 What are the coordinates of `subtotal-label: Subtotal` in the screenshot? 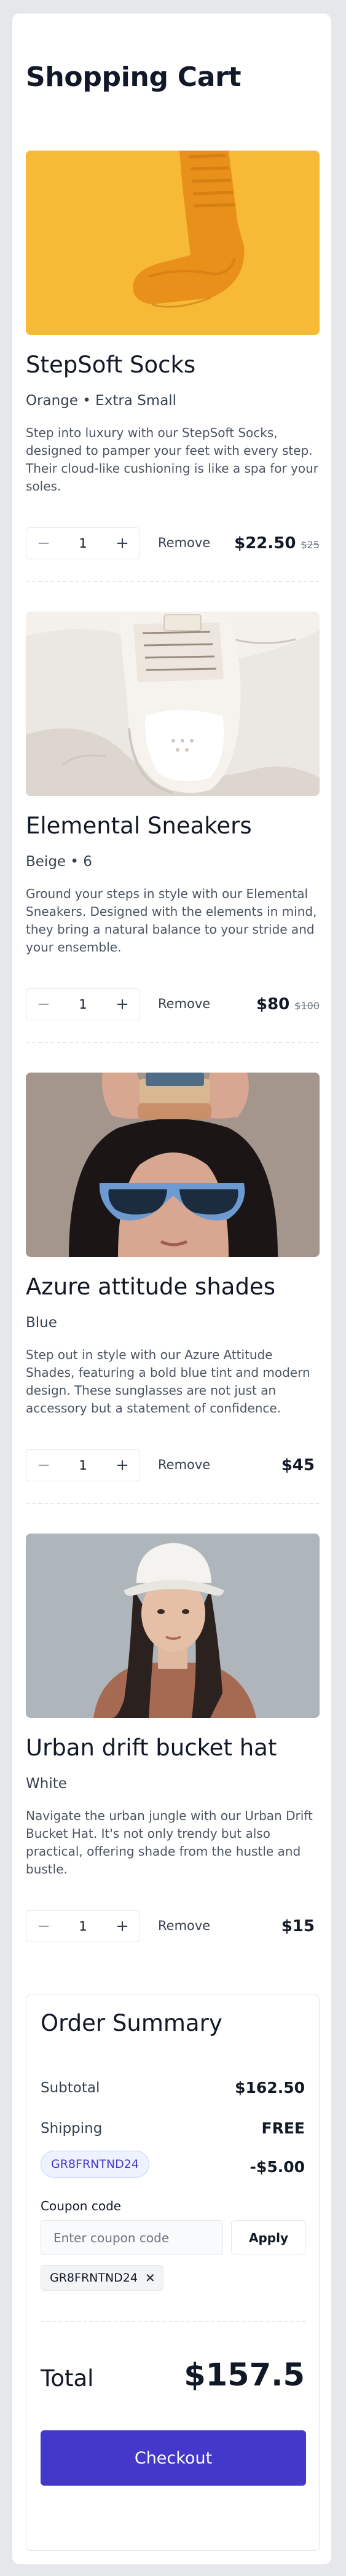 It's located at (70, 2088).